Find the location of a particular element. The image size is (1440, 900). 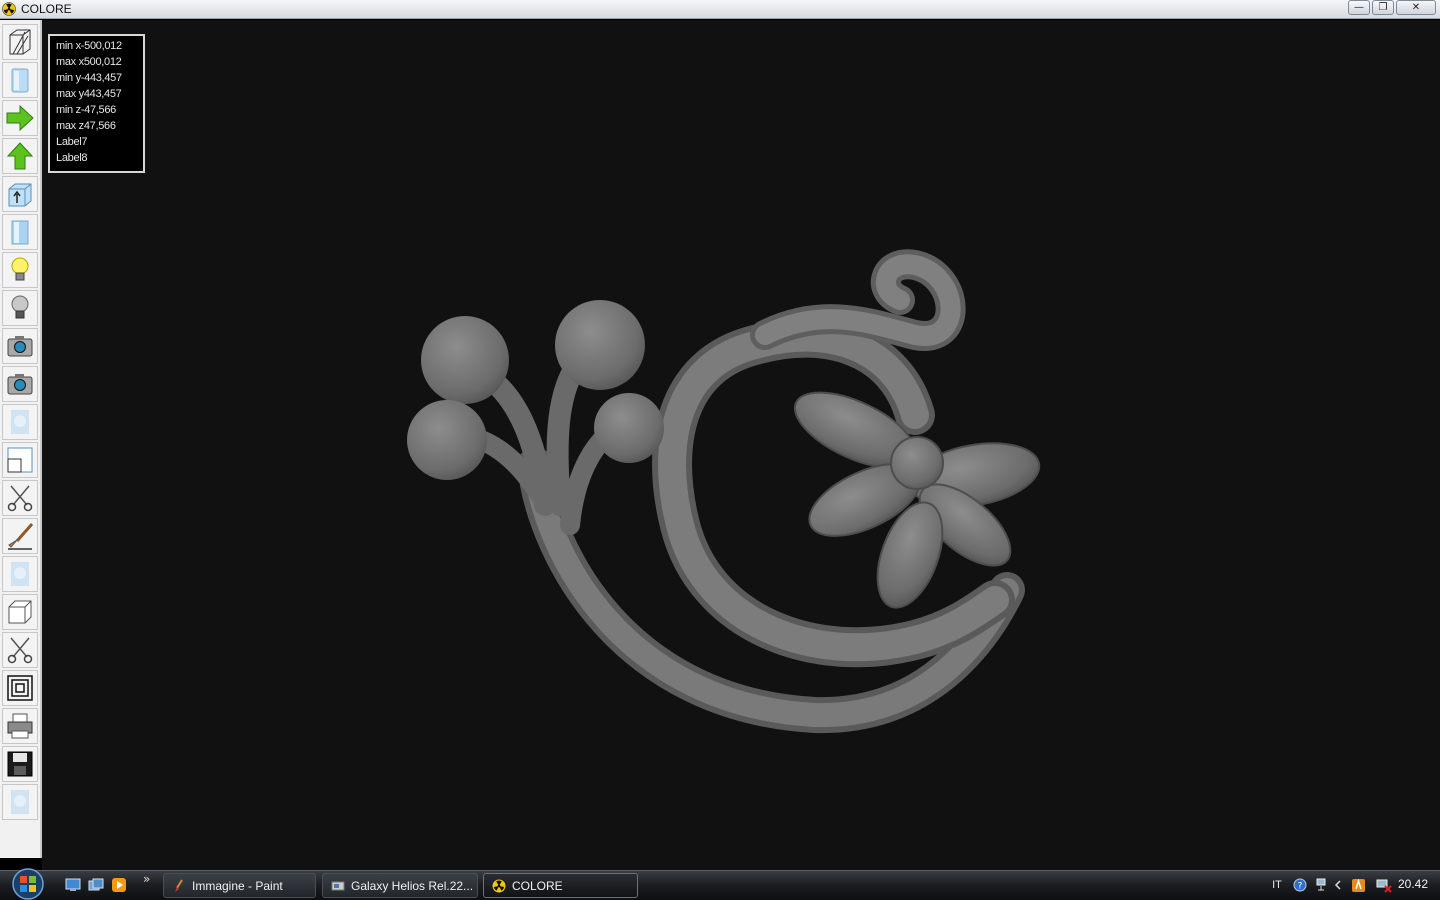

network-status-tray is located at coordinates (1384, 885).